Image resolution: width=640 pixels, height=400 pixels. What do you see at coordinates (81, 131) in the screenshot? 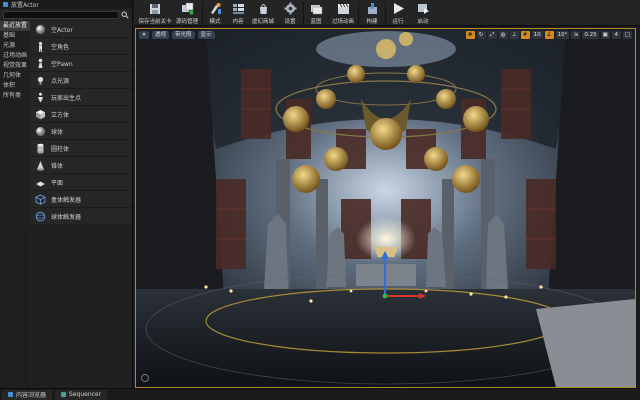
I see `actor-item-sphere: 球体` at bounding box center [81, 131].